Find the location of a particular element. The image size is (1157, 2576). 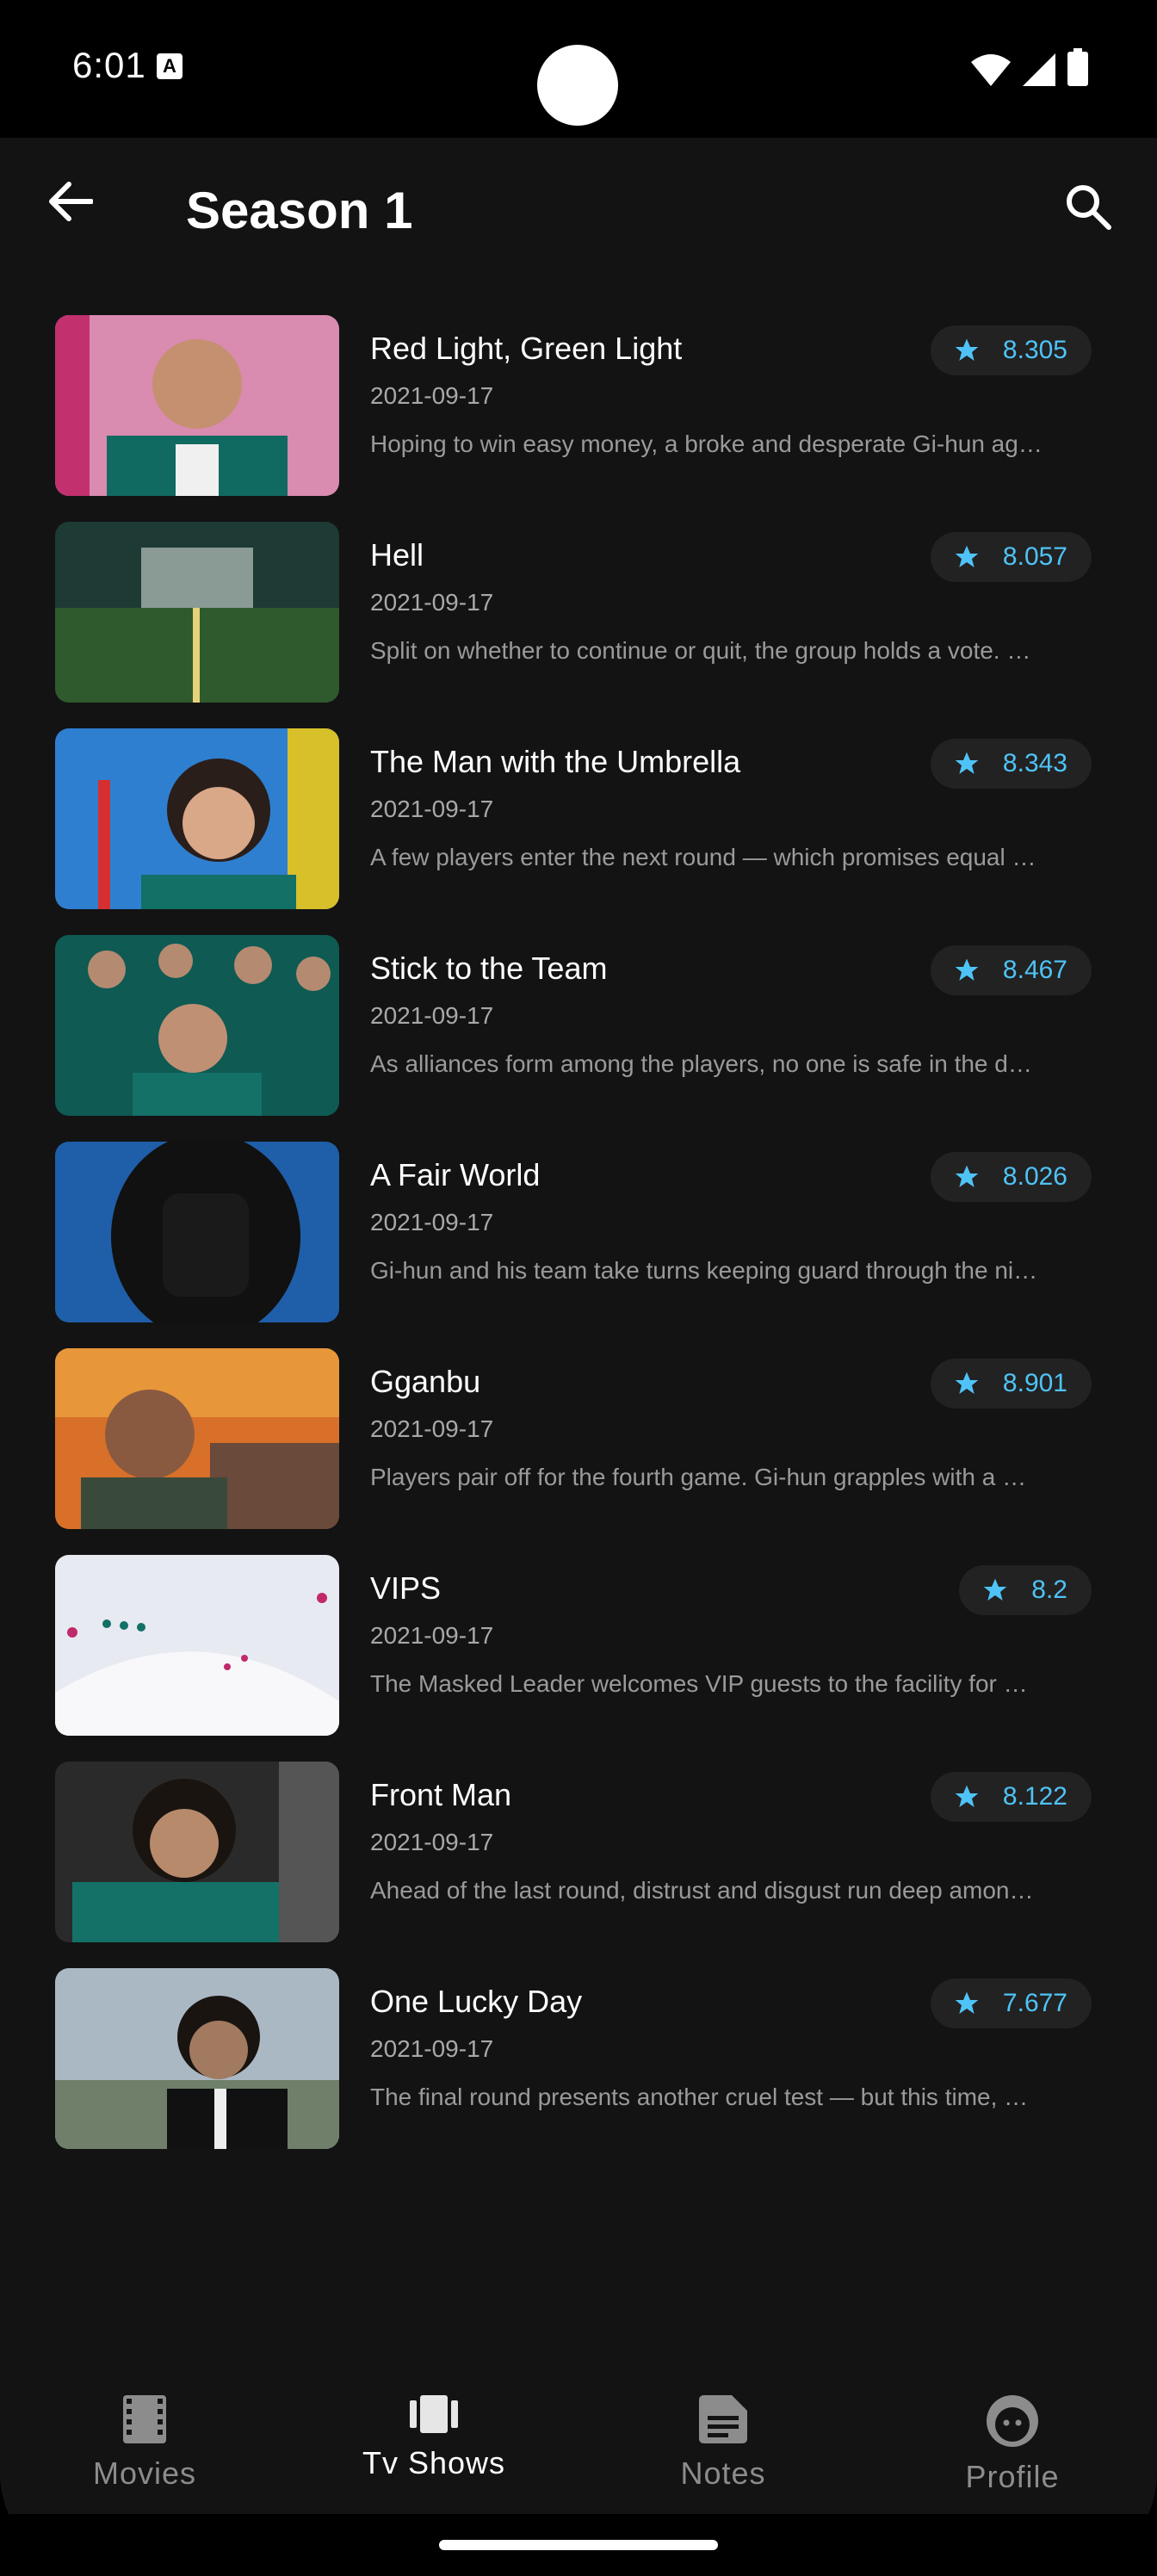

notification-badge-text: A is located at coordinates (170, 66).